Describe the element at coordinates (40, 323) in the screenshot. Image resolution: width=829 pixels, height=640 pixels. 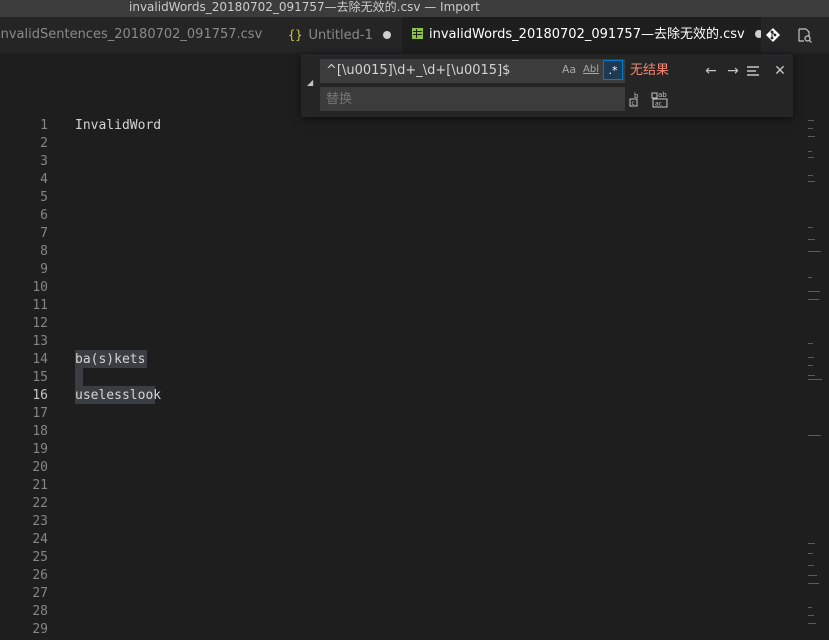
I see `line-number: 12` at that location.